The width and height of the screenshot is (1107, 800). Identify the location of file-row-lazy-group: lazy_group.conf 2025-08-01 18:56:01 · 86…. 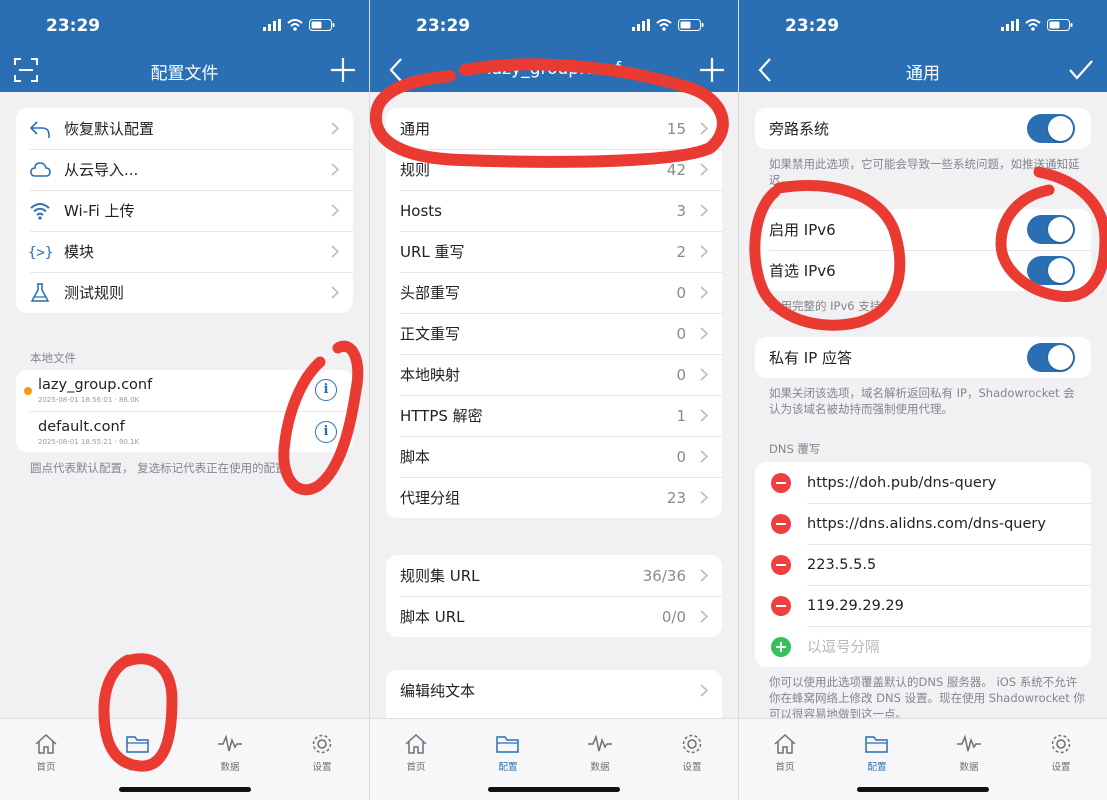
(184, 390).